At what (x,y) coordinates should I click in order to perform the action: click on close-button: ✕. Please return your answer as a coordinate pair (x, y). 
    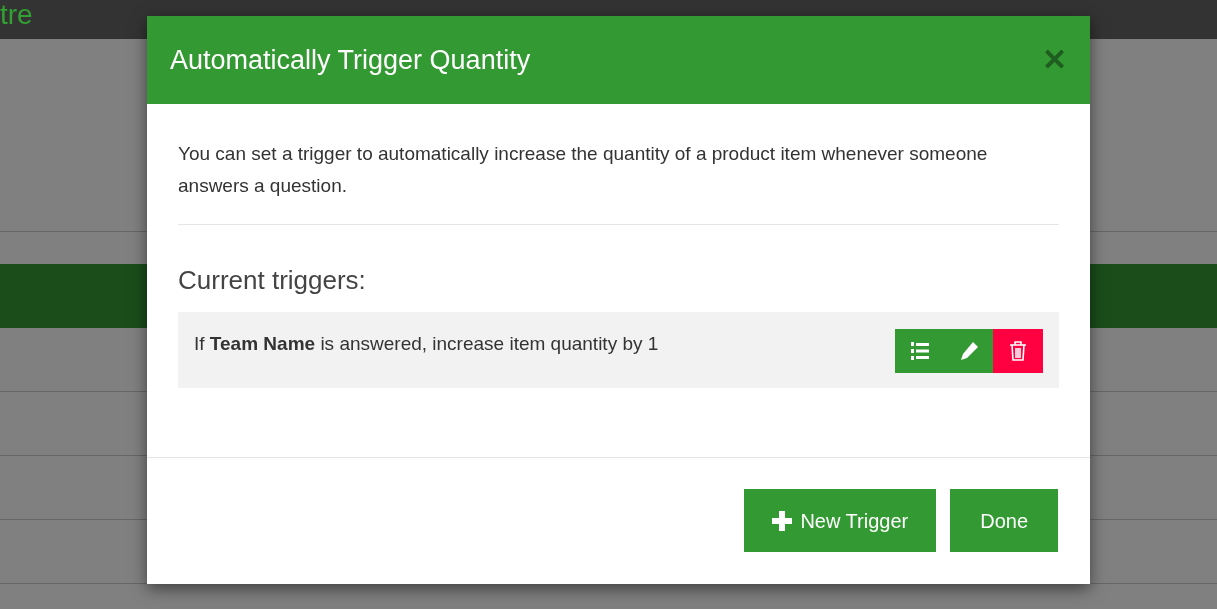
    Looking at the image, I should click on (1054, 60).